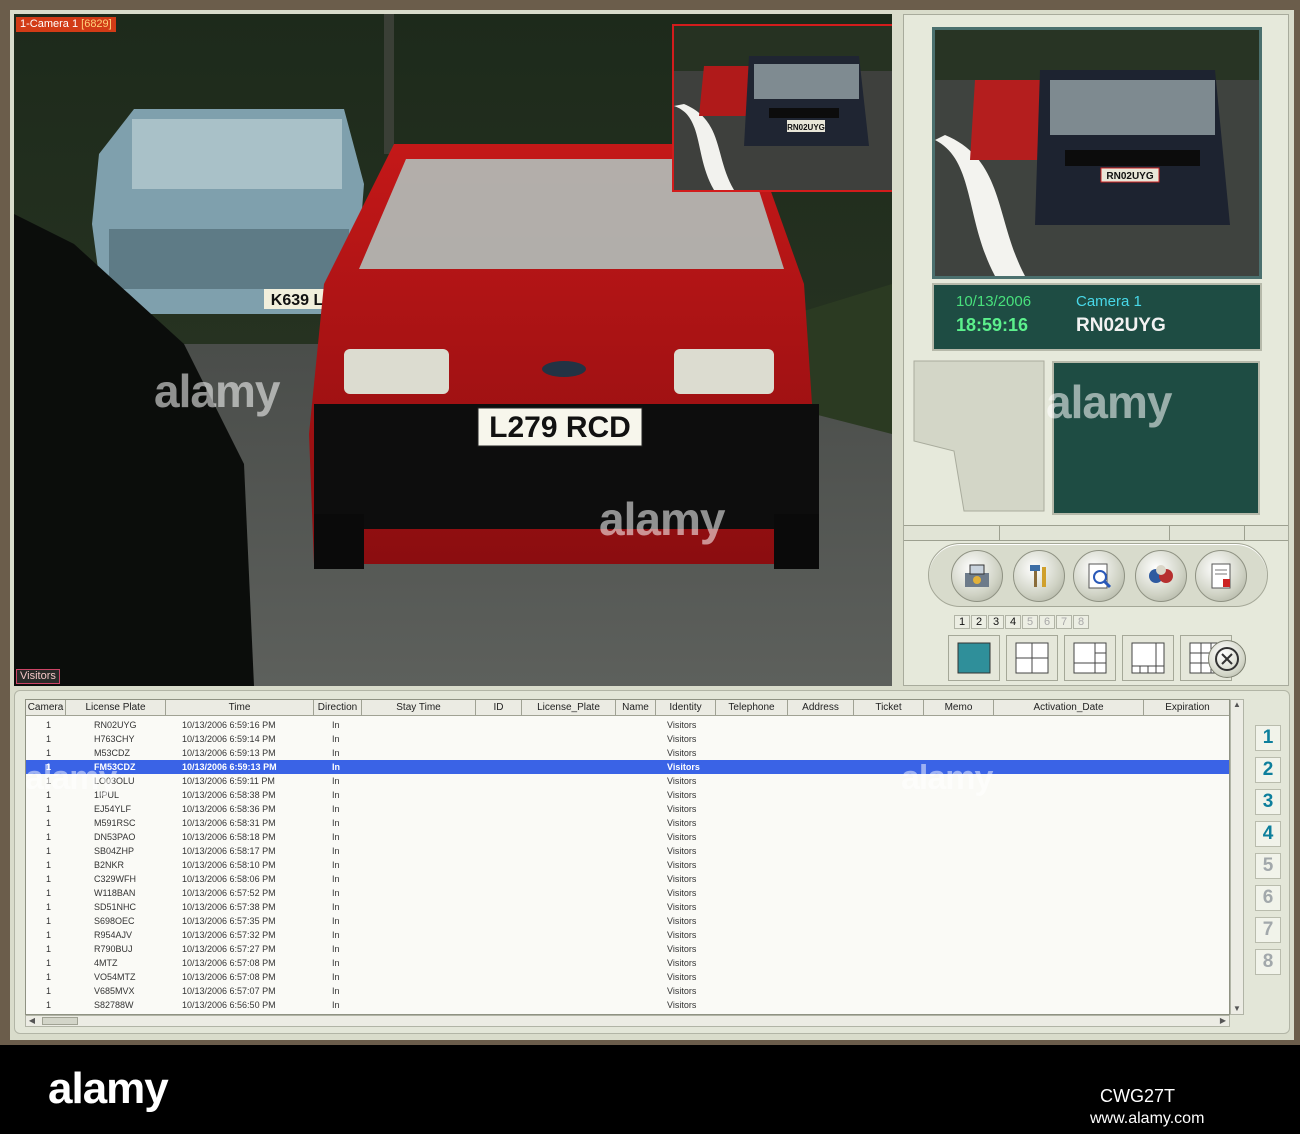 The height and width of the screenshot is (1134, 1300). I want to click on layout-eight-button, so click(1148, 658).